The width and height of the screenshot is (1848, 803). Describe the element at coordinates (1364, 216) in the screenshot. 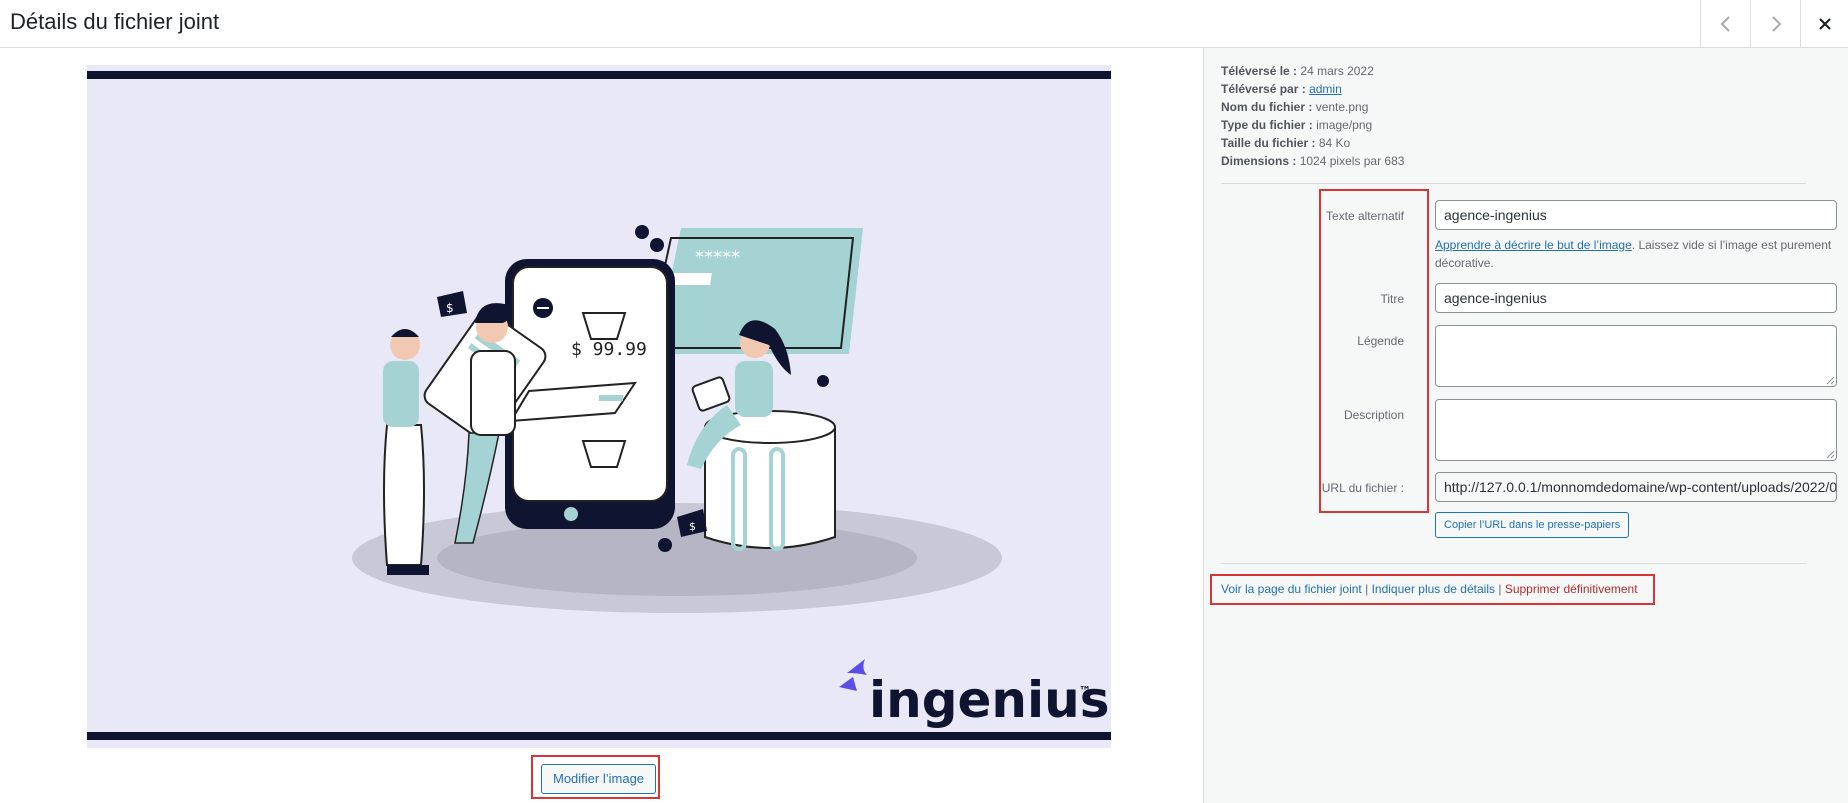

I see `alt-text-label: Texte alternatif` at that location.